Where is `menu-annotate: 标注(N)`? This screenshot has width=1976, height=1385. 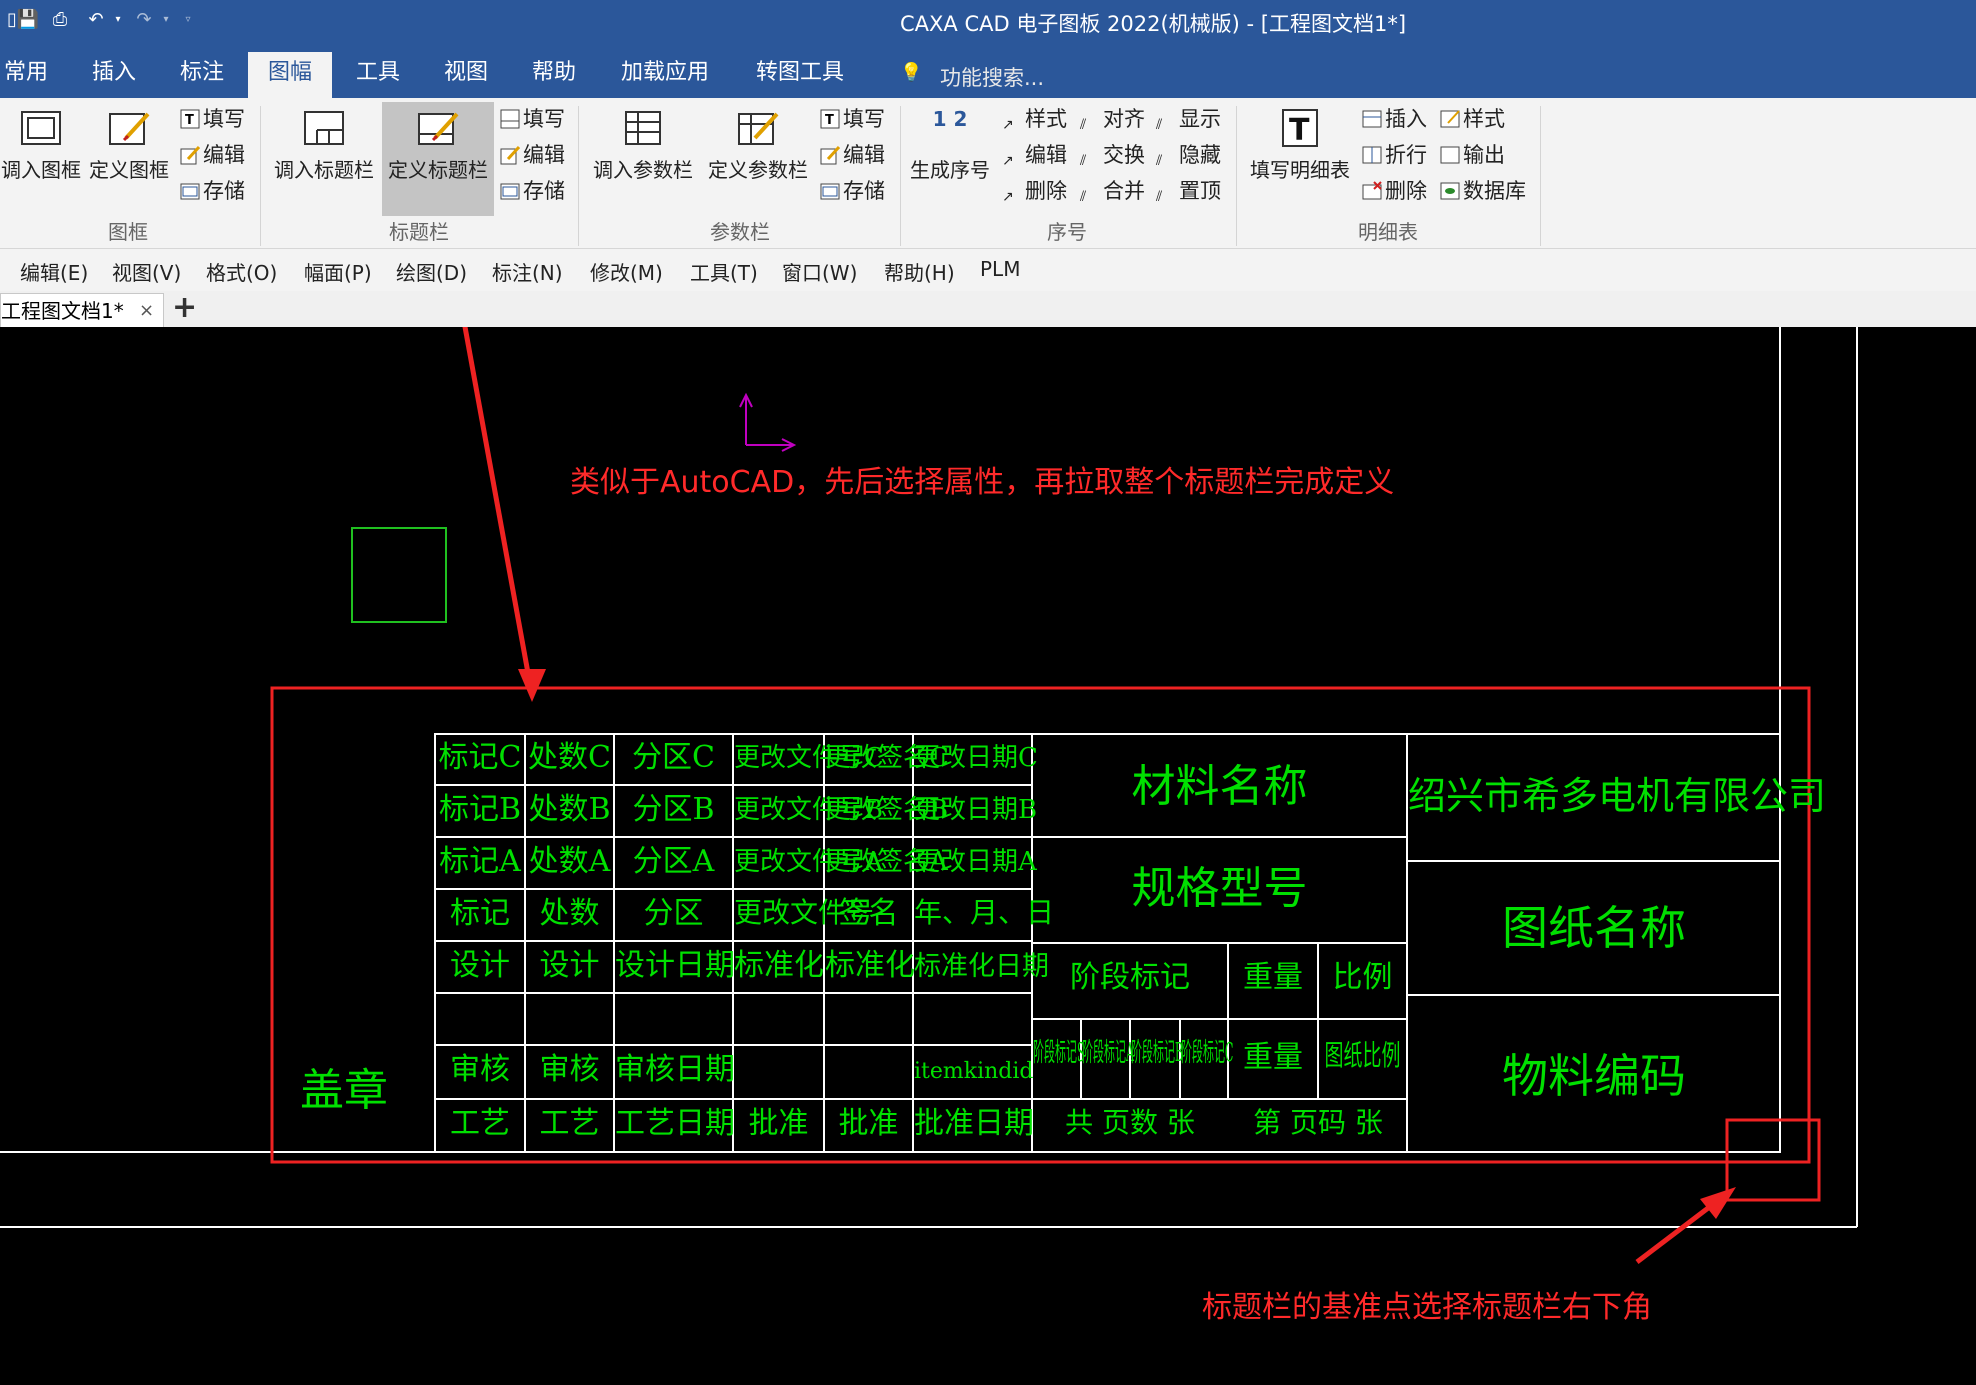 menu-annotate: 标注(N) is located at coordinates (527, 271).